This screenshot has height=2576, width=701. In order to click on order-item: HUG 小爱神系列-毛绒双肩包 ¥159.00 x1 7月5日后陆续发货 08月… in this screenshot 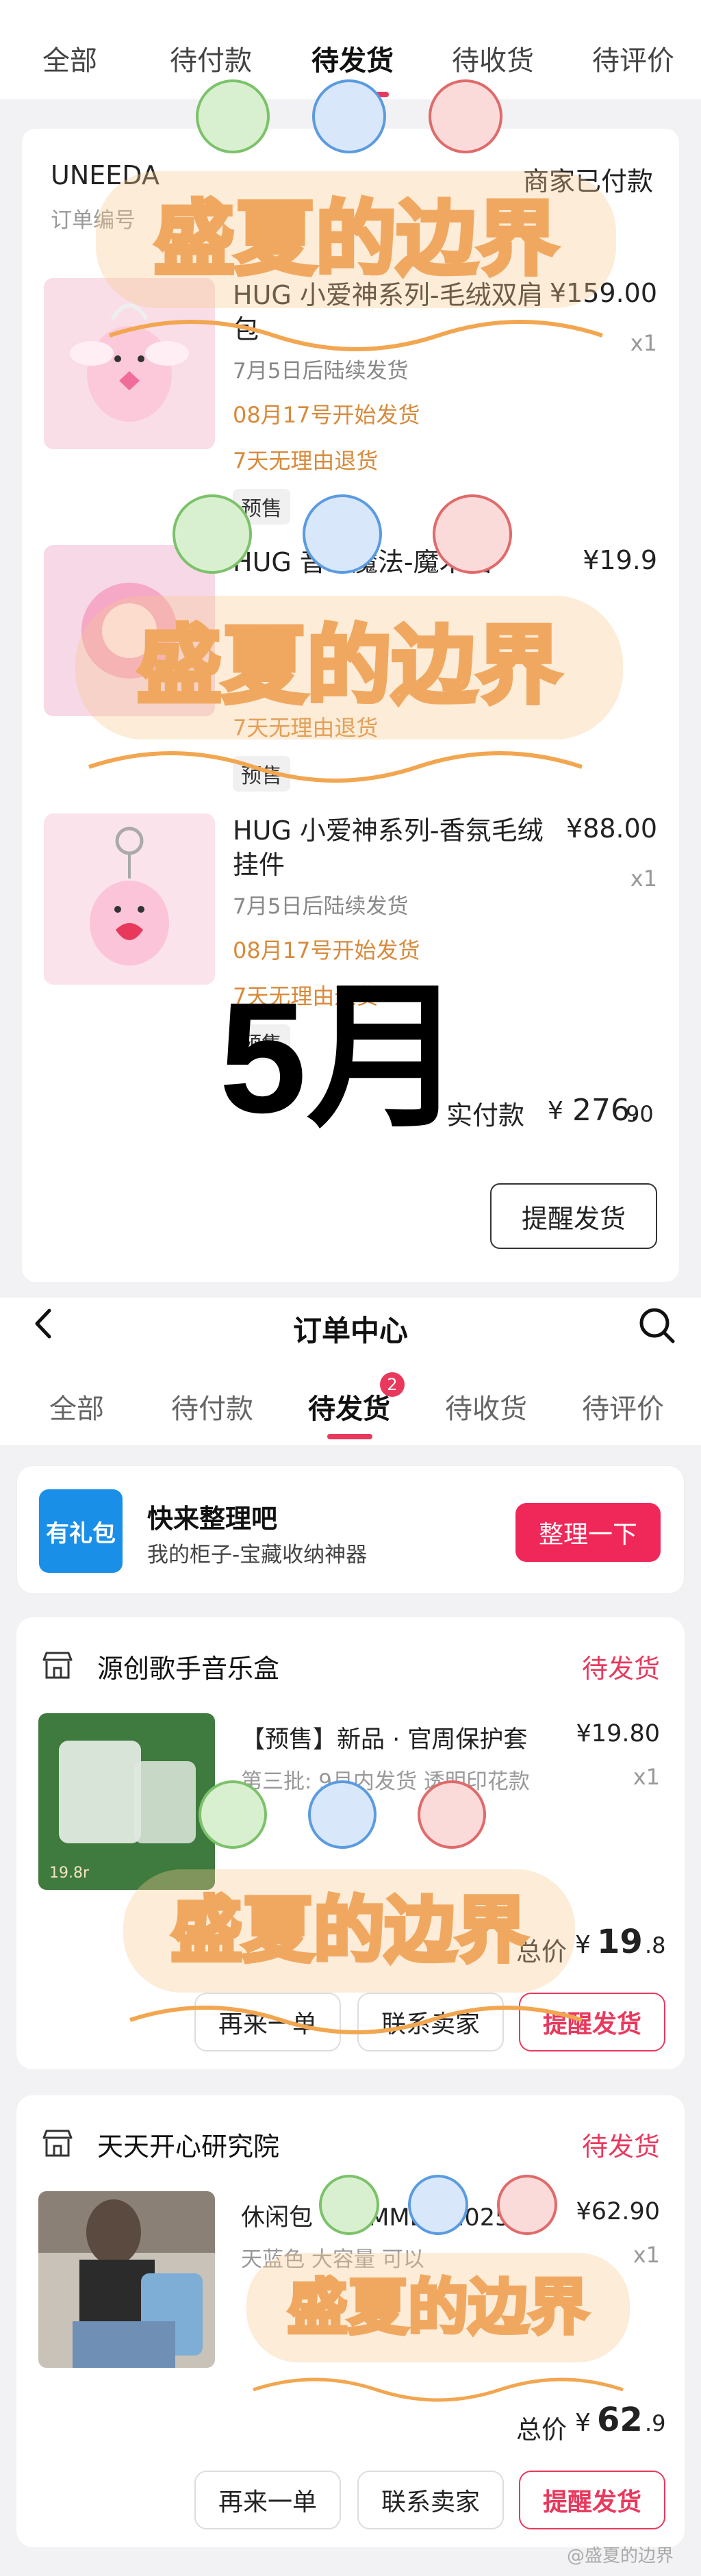, I will do `click(350, 404)`.